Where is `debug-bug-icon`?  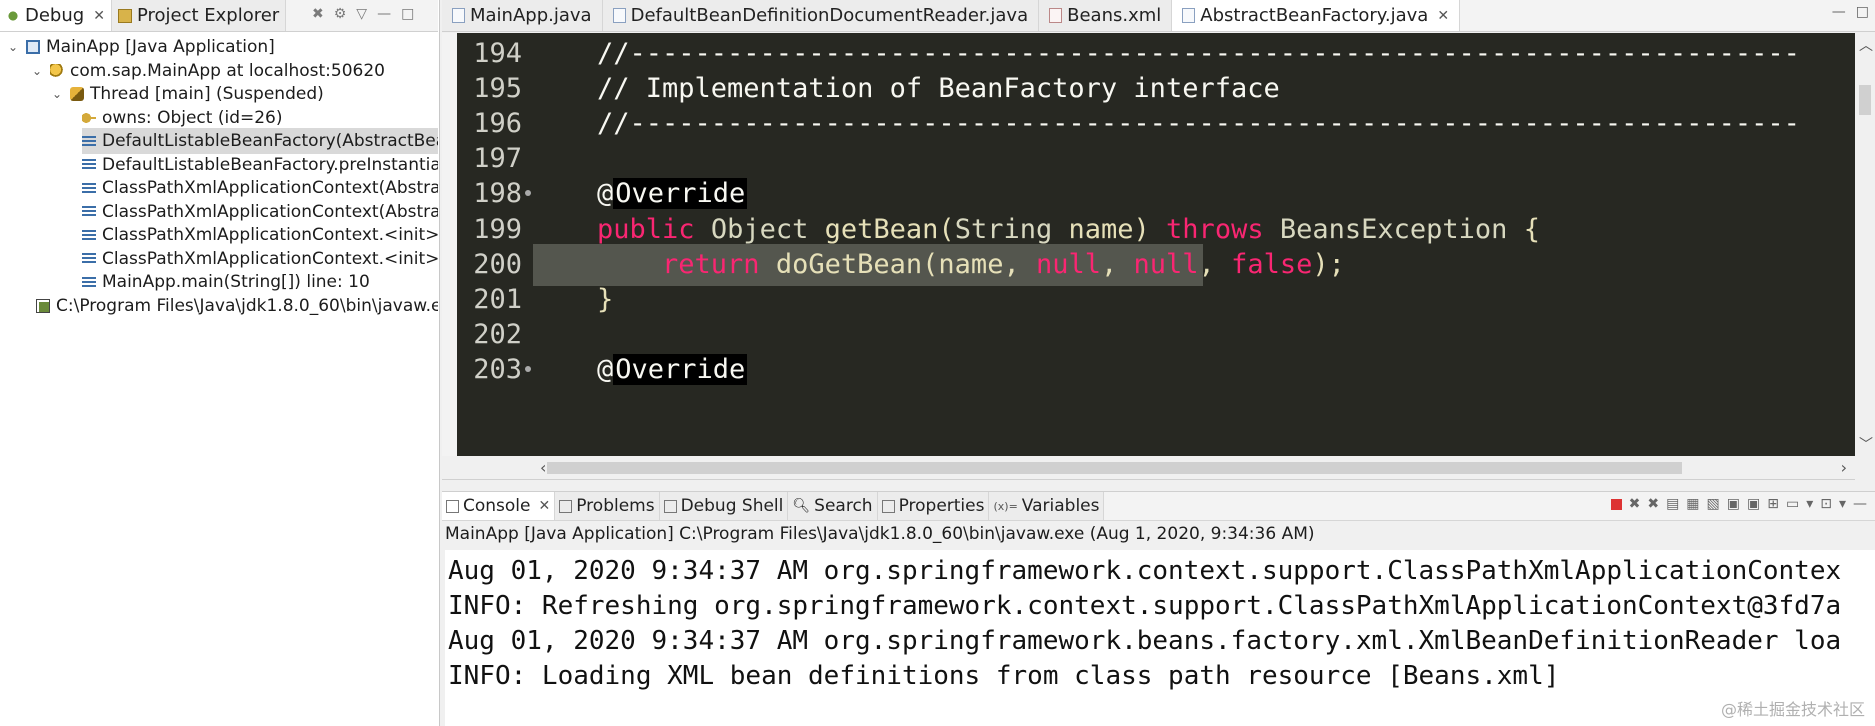
debug-bug-icon is located at coordinates (13, 15).